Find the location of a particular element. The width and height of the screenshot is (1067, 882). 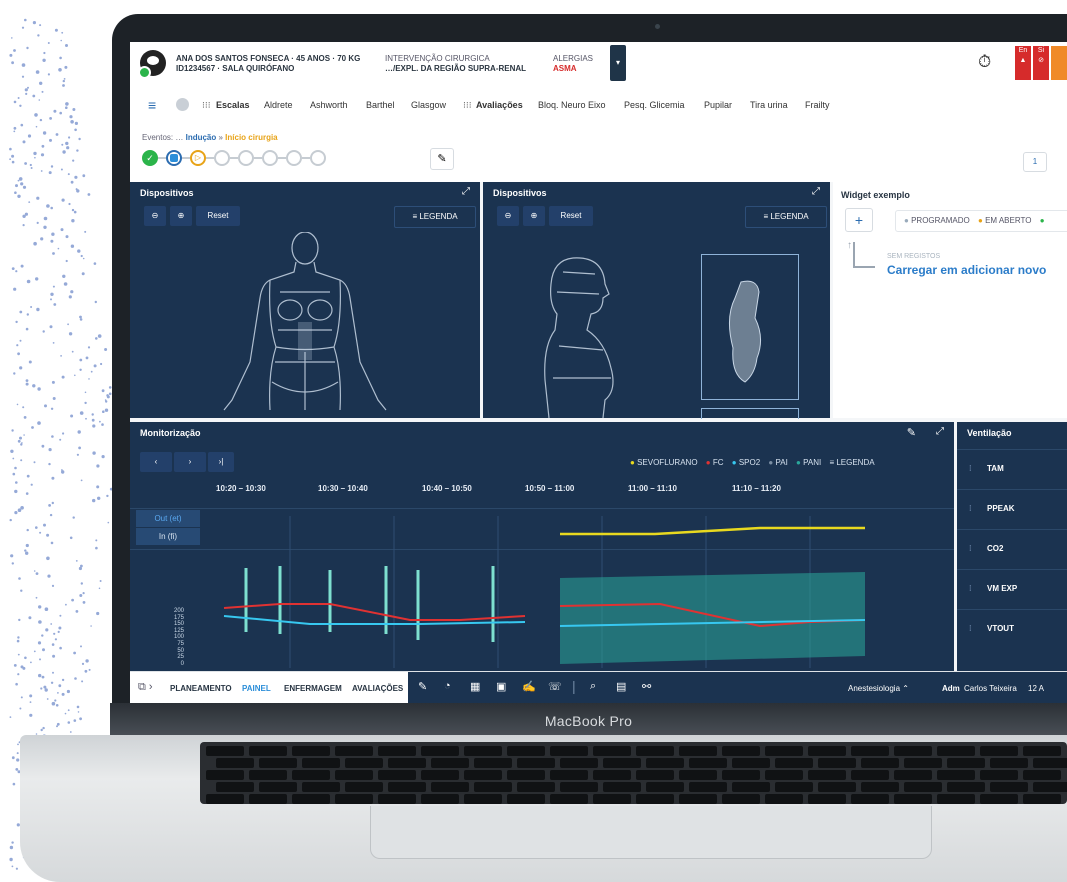

page-indicator: 1 is located at coordinates (1035, 162).